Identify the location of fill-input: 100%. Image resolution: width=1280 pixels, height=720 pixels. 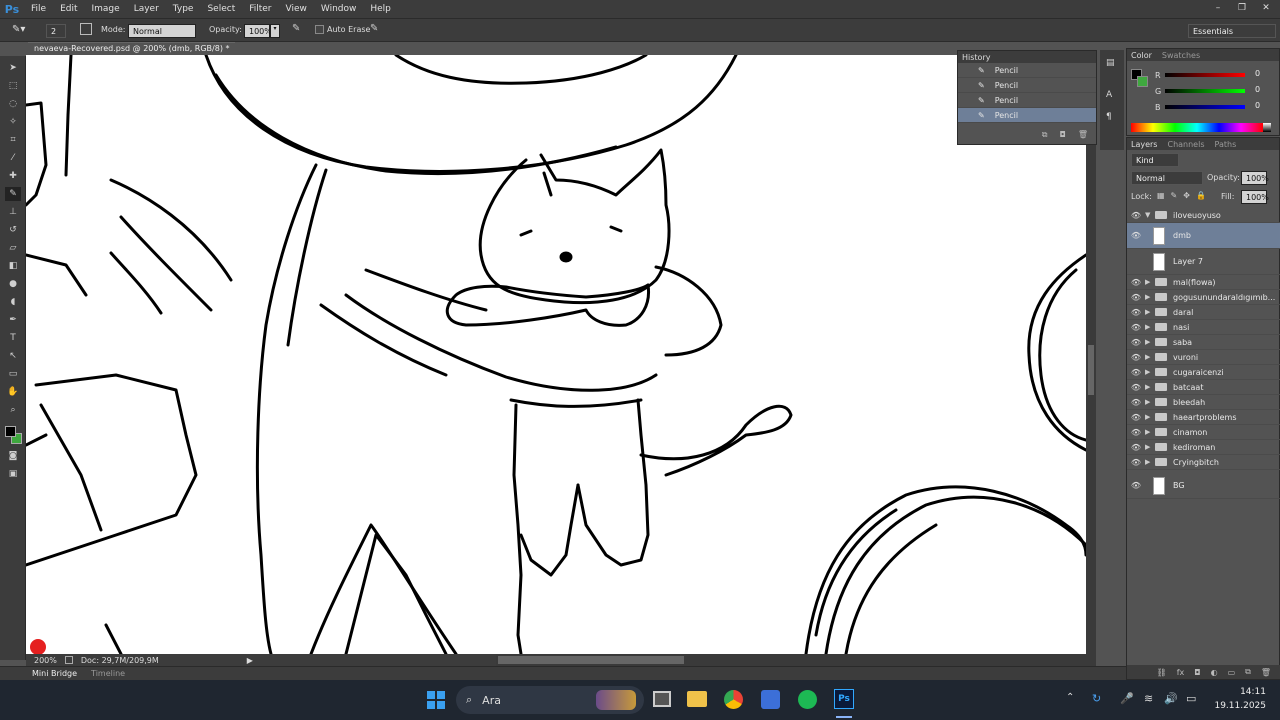
(1255, 197).